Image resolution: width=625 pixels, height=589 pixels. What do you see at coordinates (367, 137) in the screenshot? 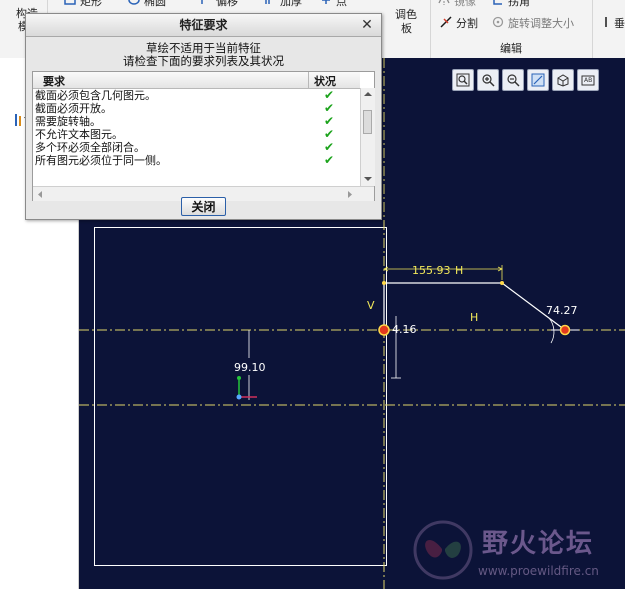
I see `vertical-scrollbar` at bounding box center [367, 137].